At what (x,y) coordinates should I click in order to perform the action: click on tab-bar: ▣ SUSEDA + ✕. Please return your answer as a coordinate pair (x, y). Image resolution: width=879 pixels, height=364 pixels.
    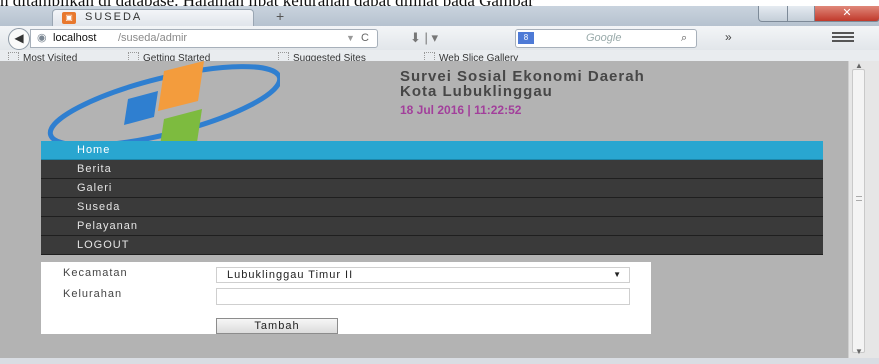
    Looking at the image, I should click on (439, 16).